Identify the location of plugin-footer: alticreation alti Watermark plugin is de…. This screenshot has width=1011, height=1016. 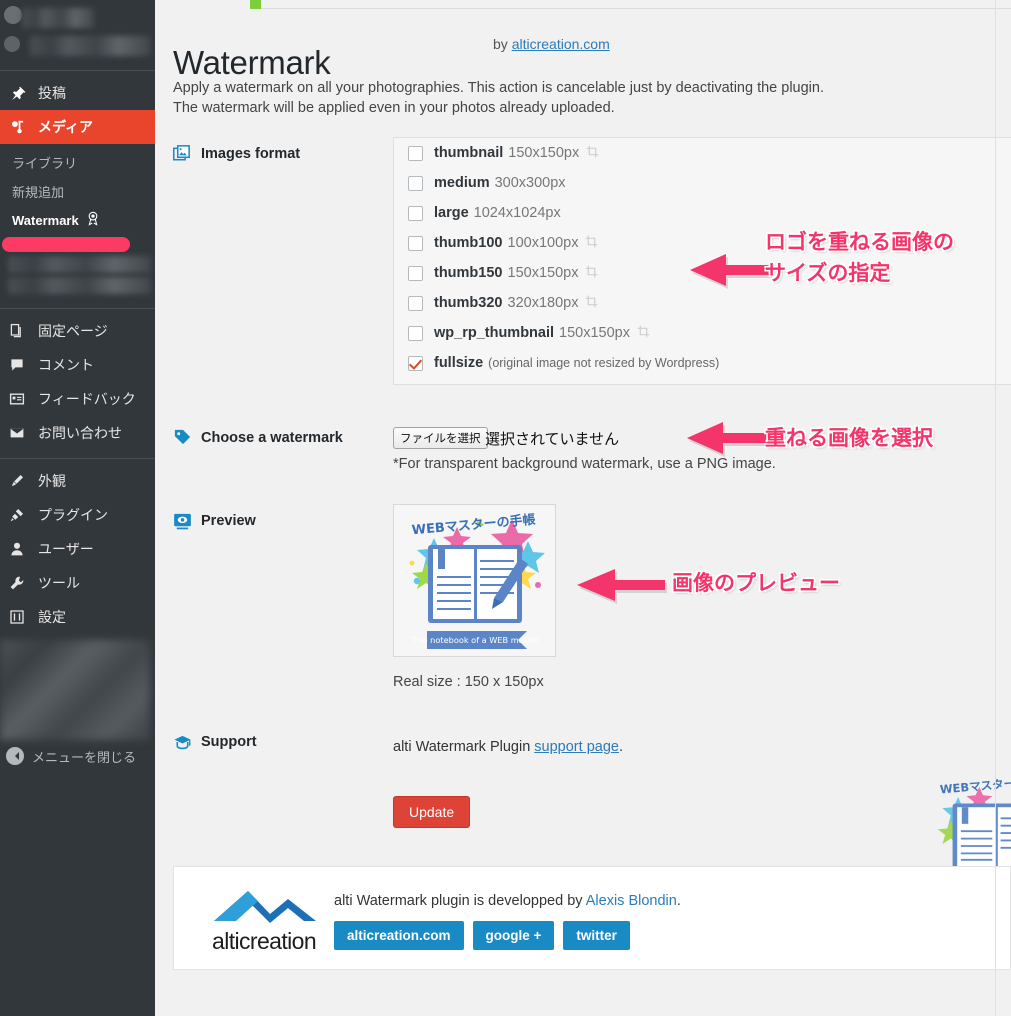
(592, 918).